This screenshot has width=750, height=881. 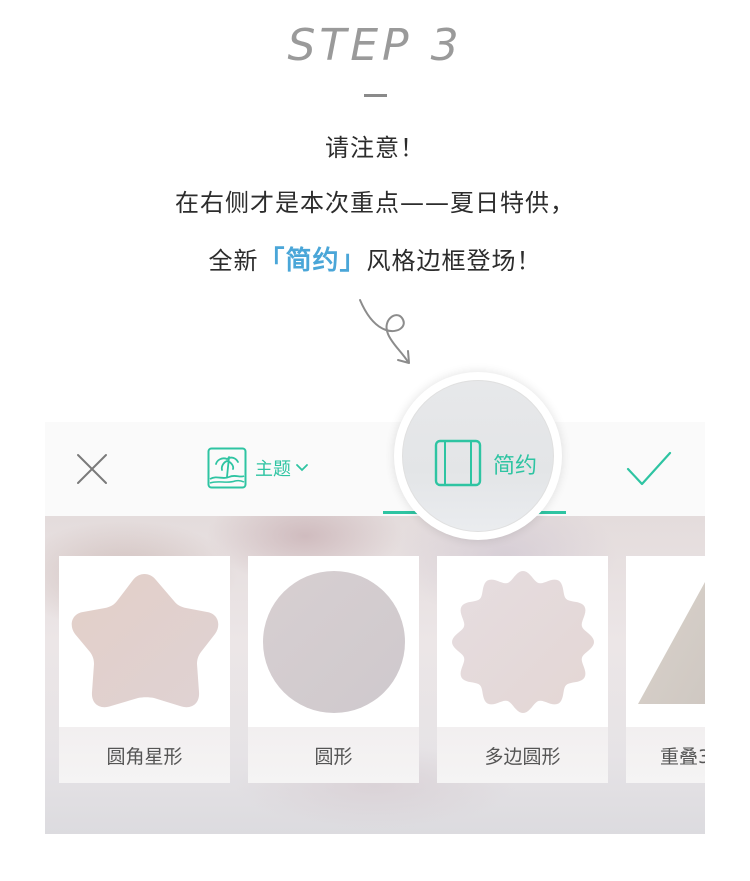 I want to click on rounded-star-shape-icon, so click(x=145, y=641).